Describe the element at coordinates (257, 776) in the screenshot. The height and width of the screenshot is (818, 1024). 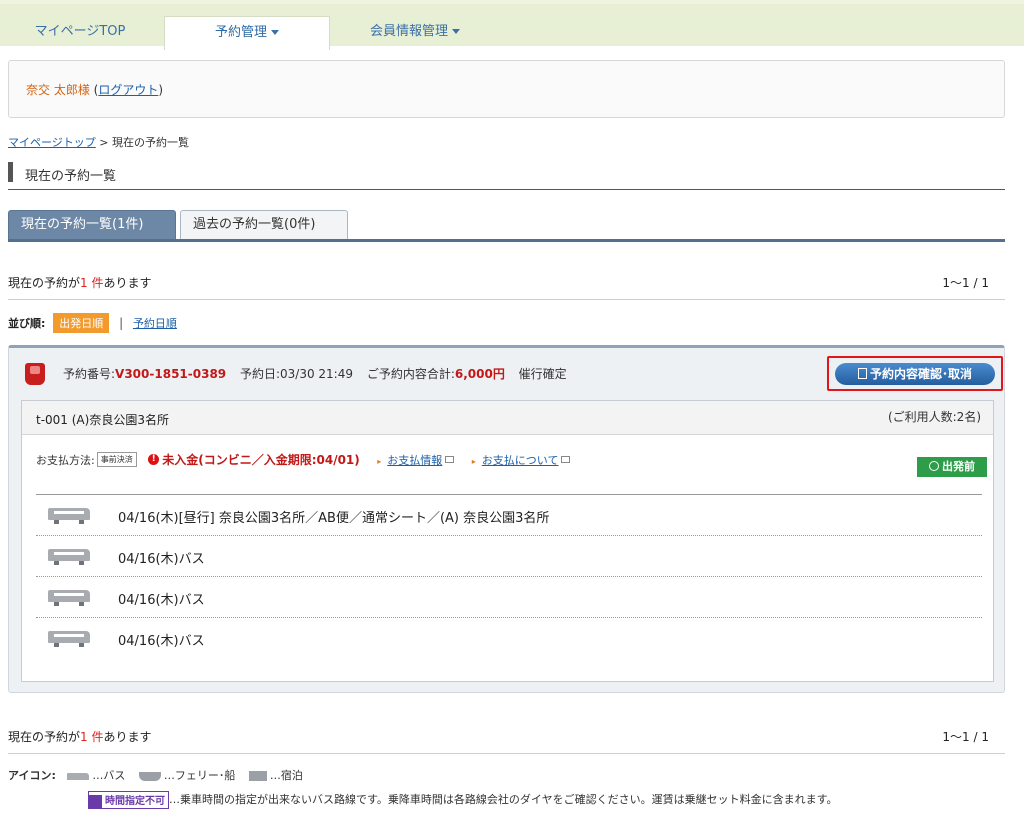
I see `hotel-icon` at that location.